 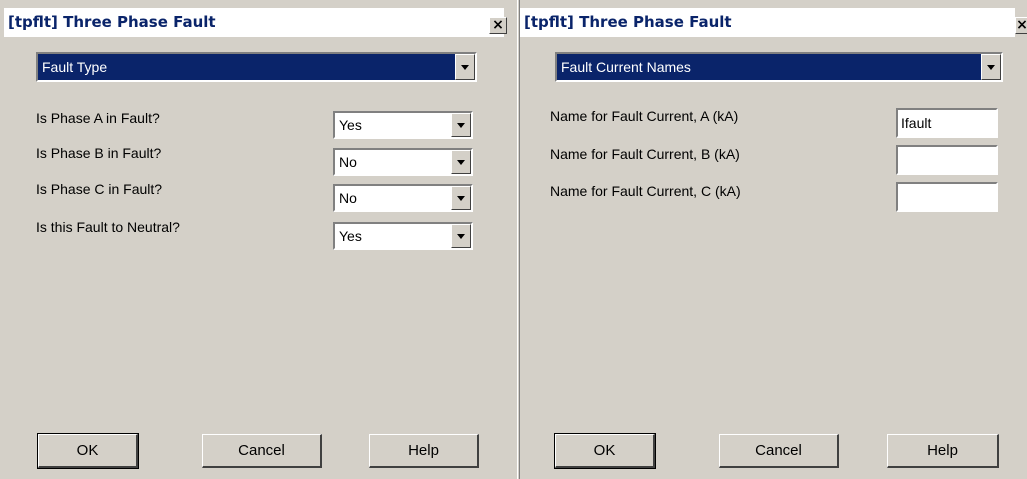 What do you see at coordinates (348, 162) in the screenshot?
I see `phase-b-value: No` at bounding box center [348, 162].